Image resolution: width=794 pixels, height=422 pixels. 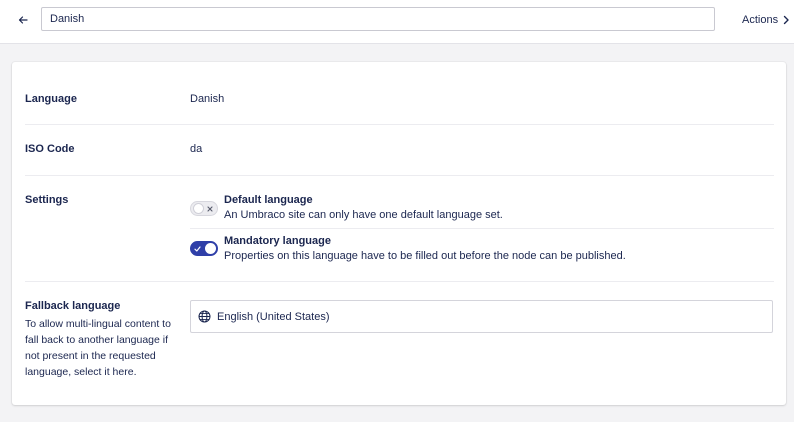 What do you see at coordinates (481, 316) in the screenshot?
I see `fallback-language-select: English (United States)` at bounding box center [481, 316].